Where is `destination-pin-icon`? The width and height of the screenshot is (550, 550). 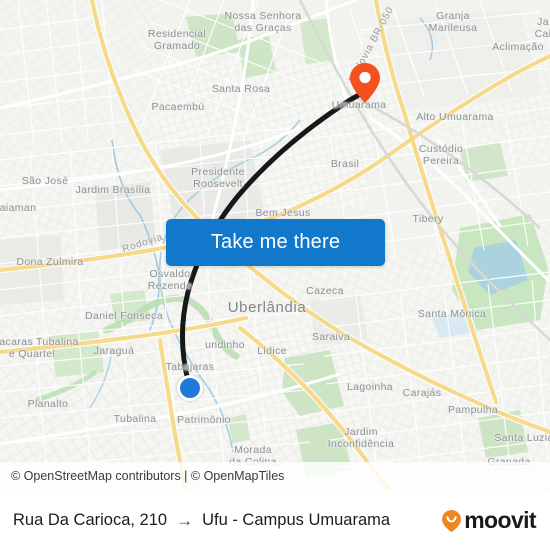
destination-pin-icon is located at coordinates (365, 83).